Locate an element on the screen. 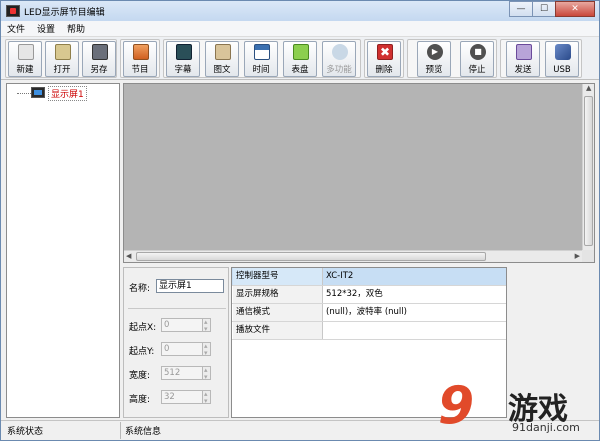  start-x-stepper is located at coordinates (206, 325).